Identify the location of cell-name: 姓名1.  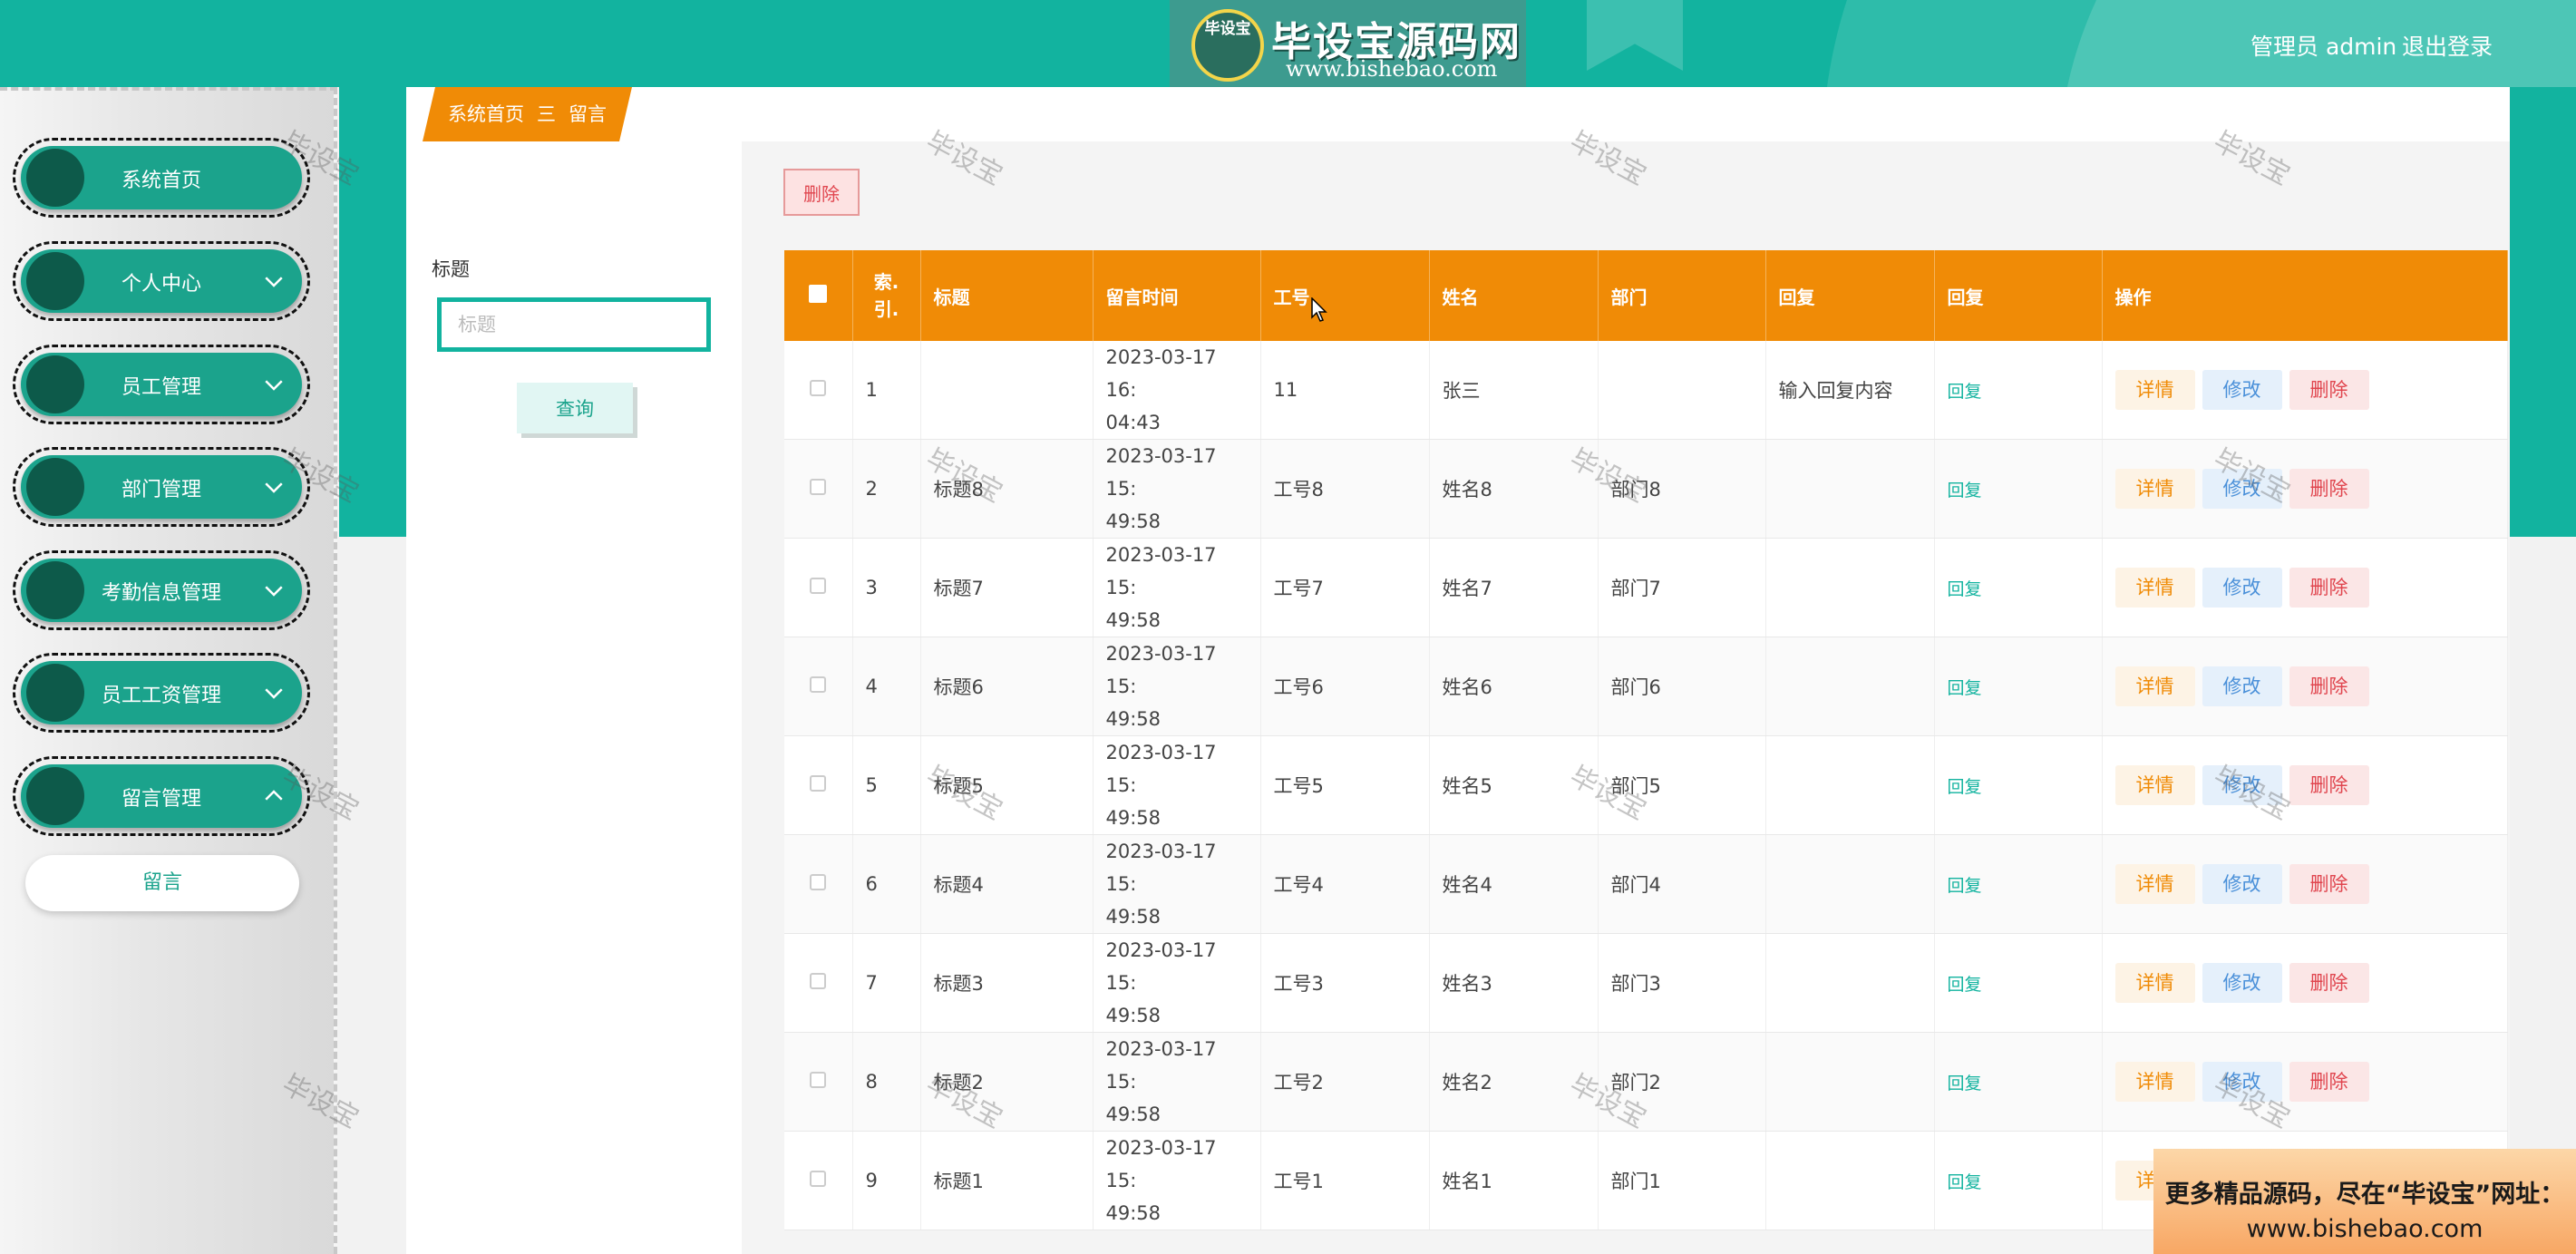
(1514, 1180).